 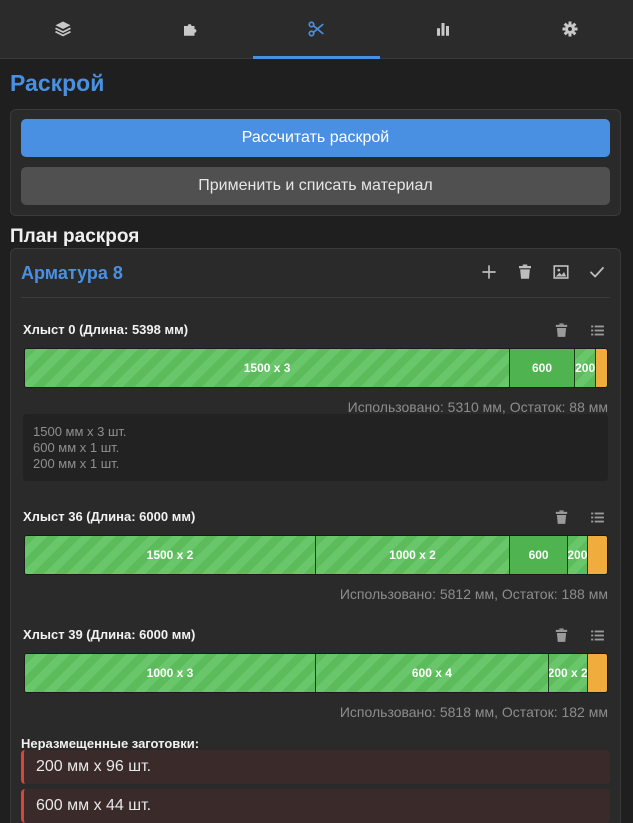 What do you see at coordinates (315, 186) in the screenshot?
I see `apply-button: Применить и списать материал` at bounding box center [315, 186].